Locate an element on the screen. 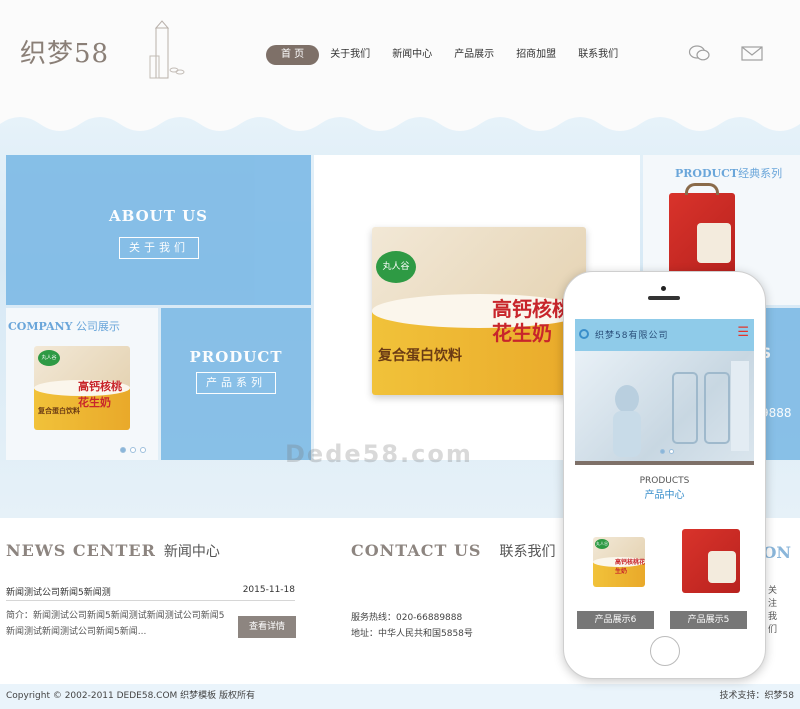 Image resolution: width=800 pixels, height=709 pixels. product-package-small: 丸人谷 高钙核桃花生奶 复合蛋白饮料 is located at coordinates (82, 388).